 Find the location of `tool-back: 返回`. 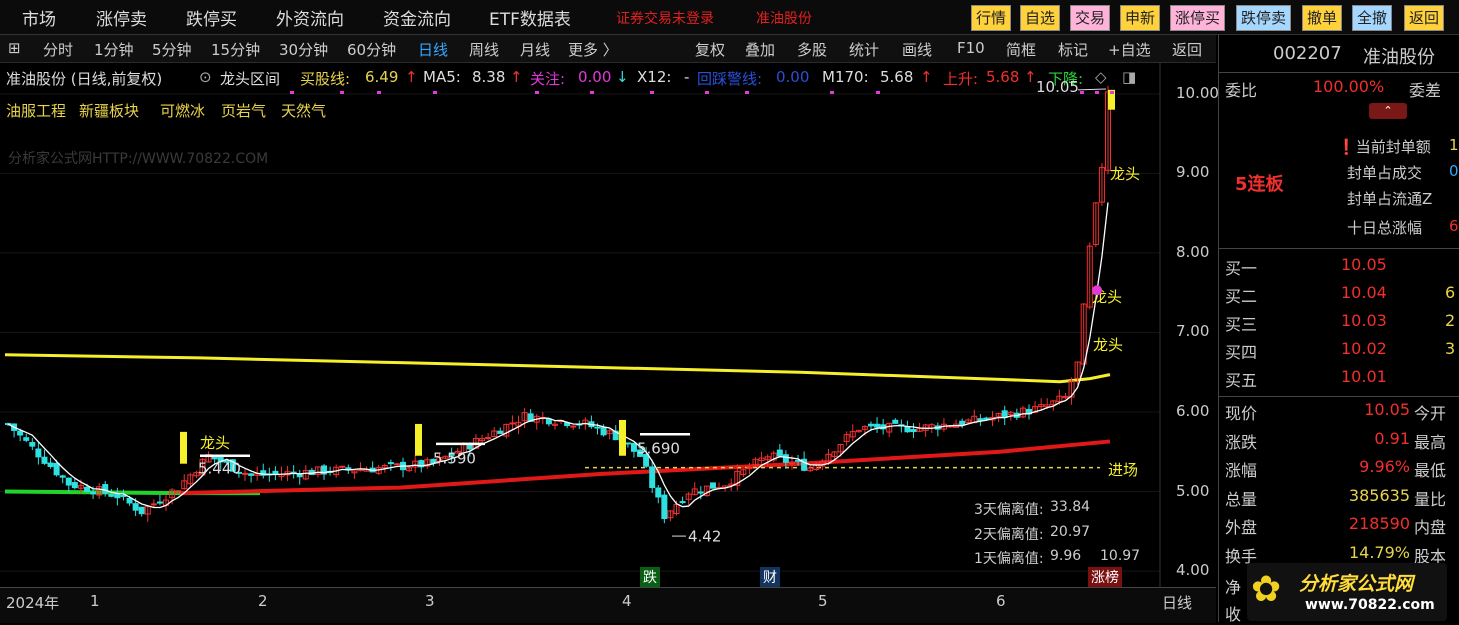

tool-back: 返回 is located at coordinates (1187, 49).